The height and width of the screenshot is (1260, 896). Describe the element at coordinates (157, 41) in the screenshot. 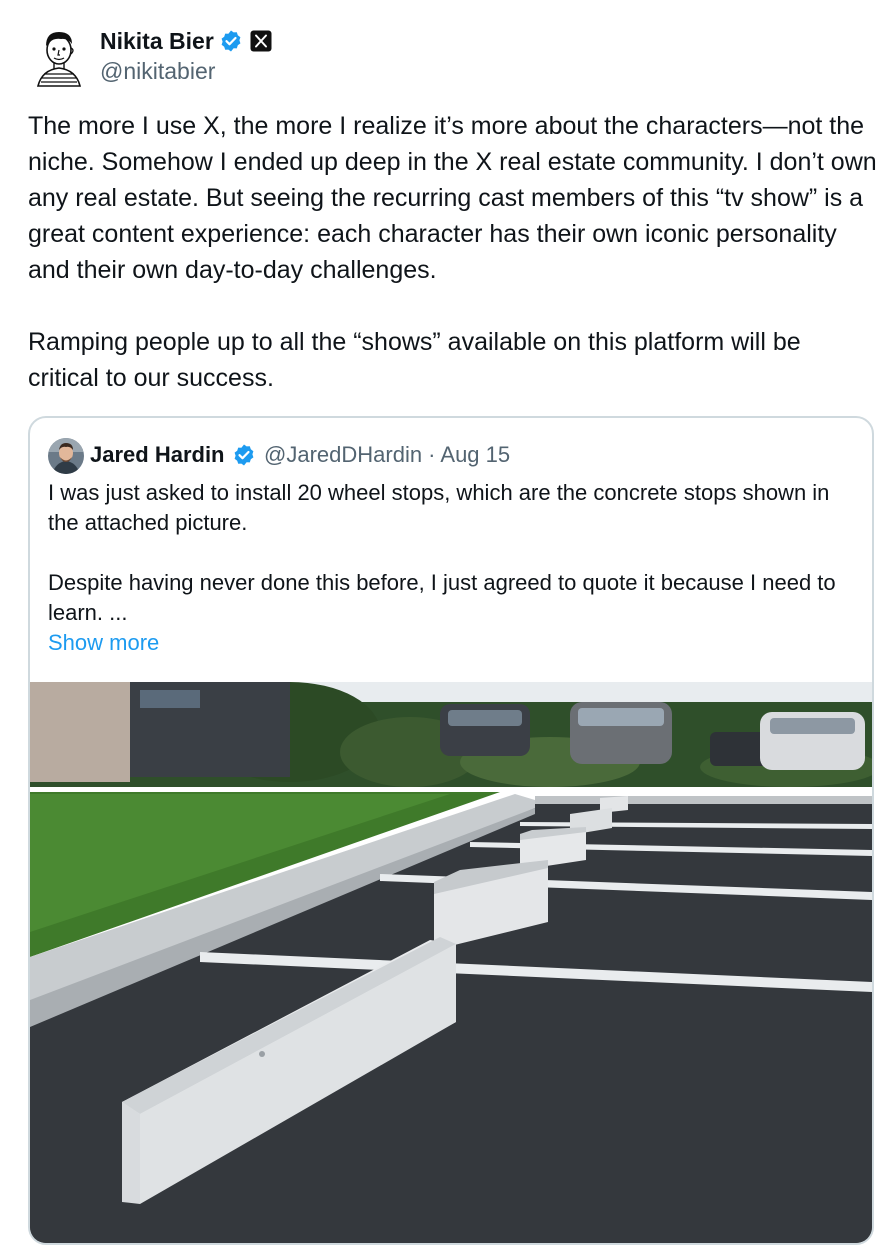

I see `author-name: Nikita Bier` at that location.